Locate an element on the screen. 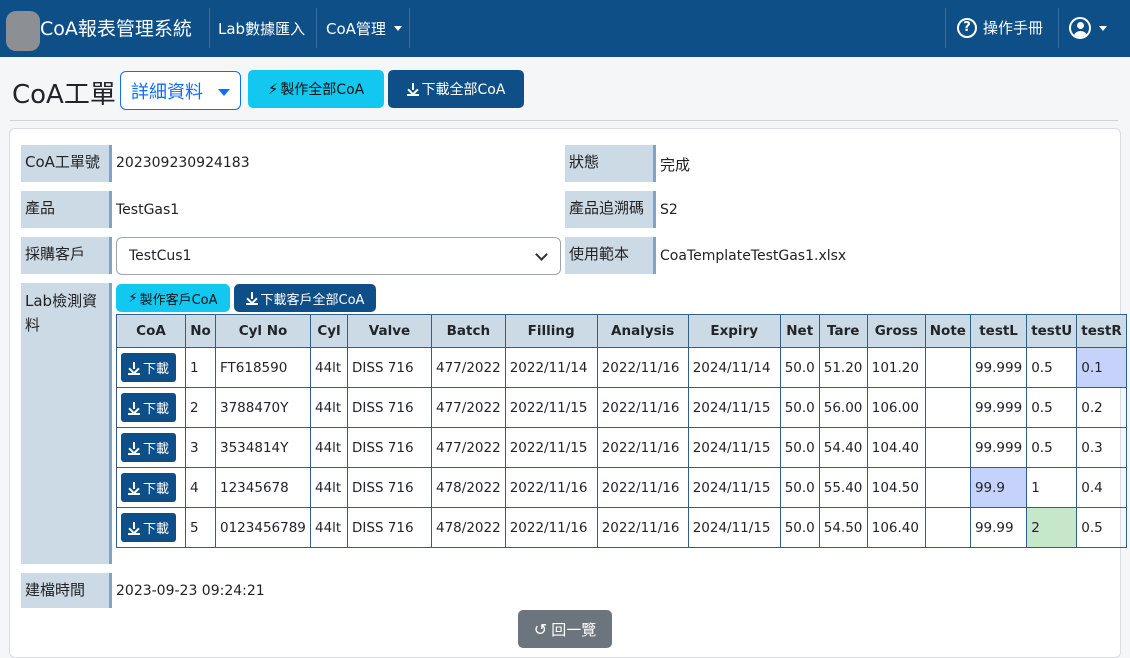 The width and height of the screenshot is (1130, 658). table-cell: 0.2 is located at coordinates (1101, 407).